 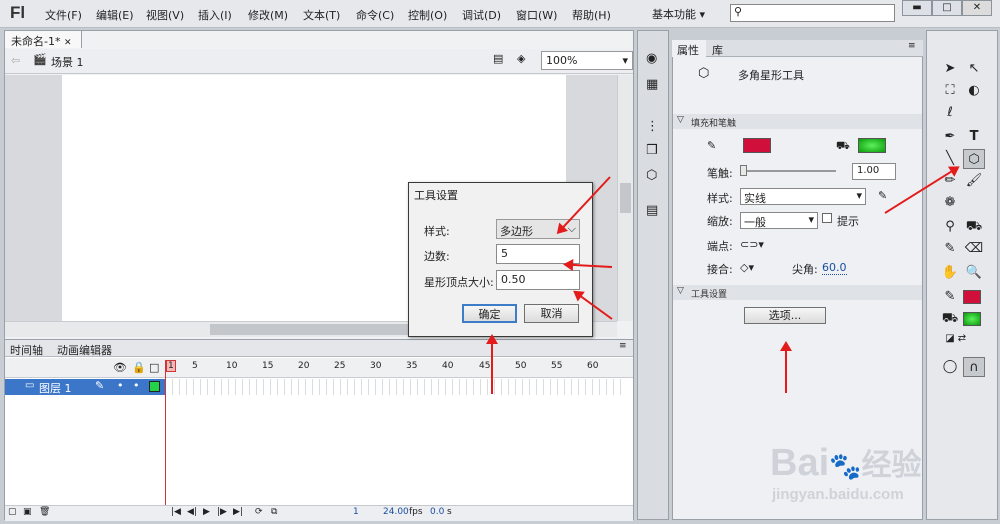 I want to click on deco-tool-icon: ❁, so click(x=950, y=203).